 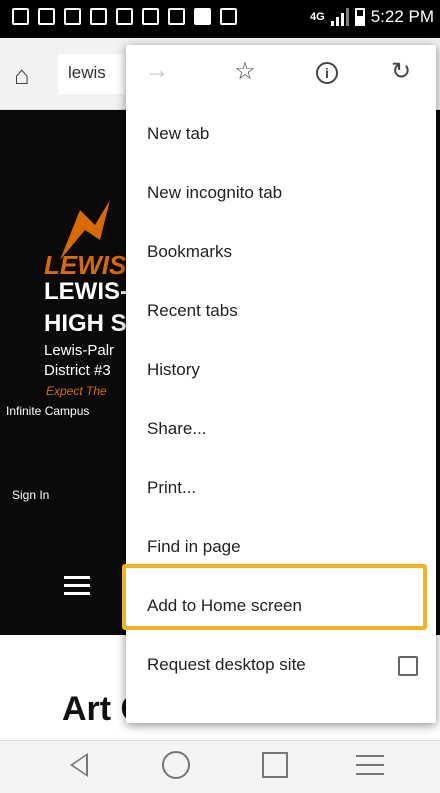 What do you see at coordinates (339, 17) in the screenshot?
I see `signal-icon` at bounding box center [339, 17].